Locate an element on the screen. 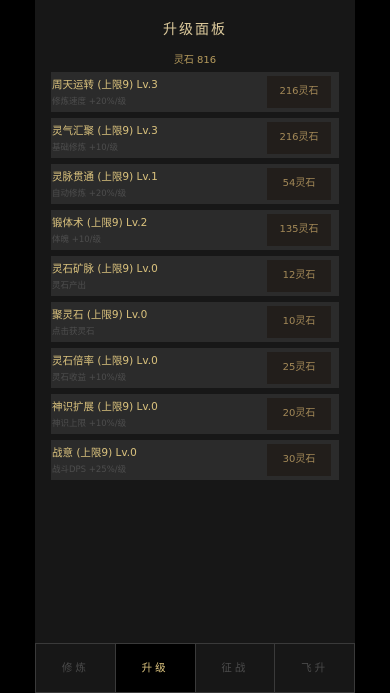 Image resolution: width=390 pixels, height=693 pixels. upgrade-description: 神识上限 +10%/级 is located at coordinates (89, 424).